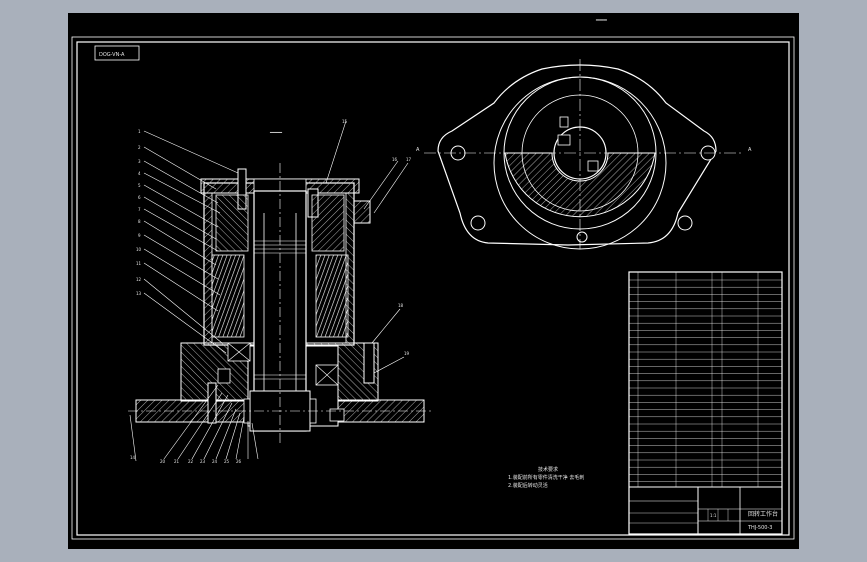  I want to click on part-number: 3, so click(139, 161).